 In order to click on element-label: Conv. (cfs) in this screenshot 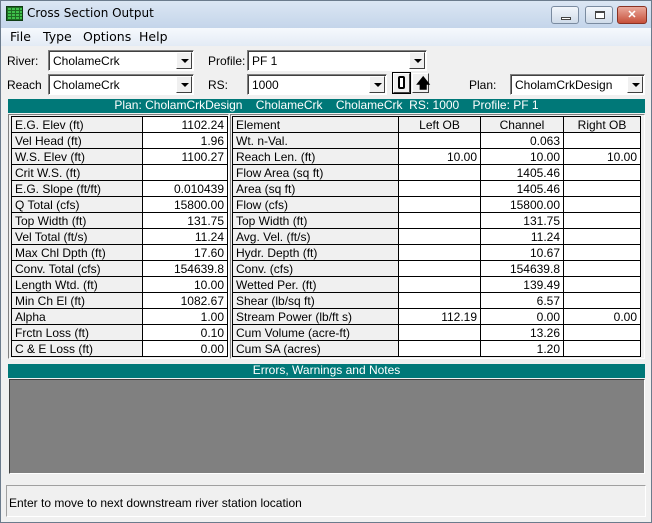, I will do `click(315, 268)`.